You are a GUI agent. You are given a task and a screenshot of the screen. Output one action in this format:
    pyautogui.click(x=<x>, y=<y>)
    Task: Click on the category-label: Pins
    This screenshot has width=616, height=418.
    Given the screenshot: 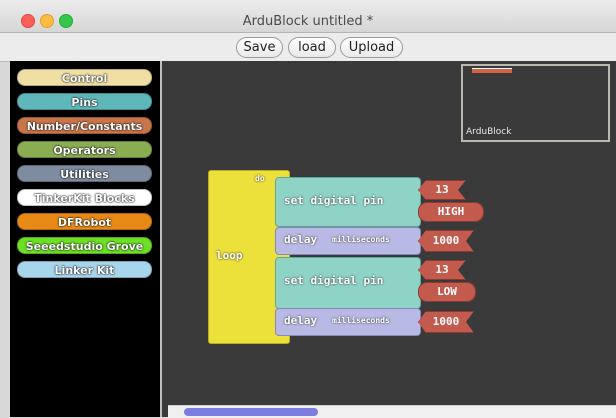 What is the action you would take?
    pyautogui.click(x=84, y=102)
    